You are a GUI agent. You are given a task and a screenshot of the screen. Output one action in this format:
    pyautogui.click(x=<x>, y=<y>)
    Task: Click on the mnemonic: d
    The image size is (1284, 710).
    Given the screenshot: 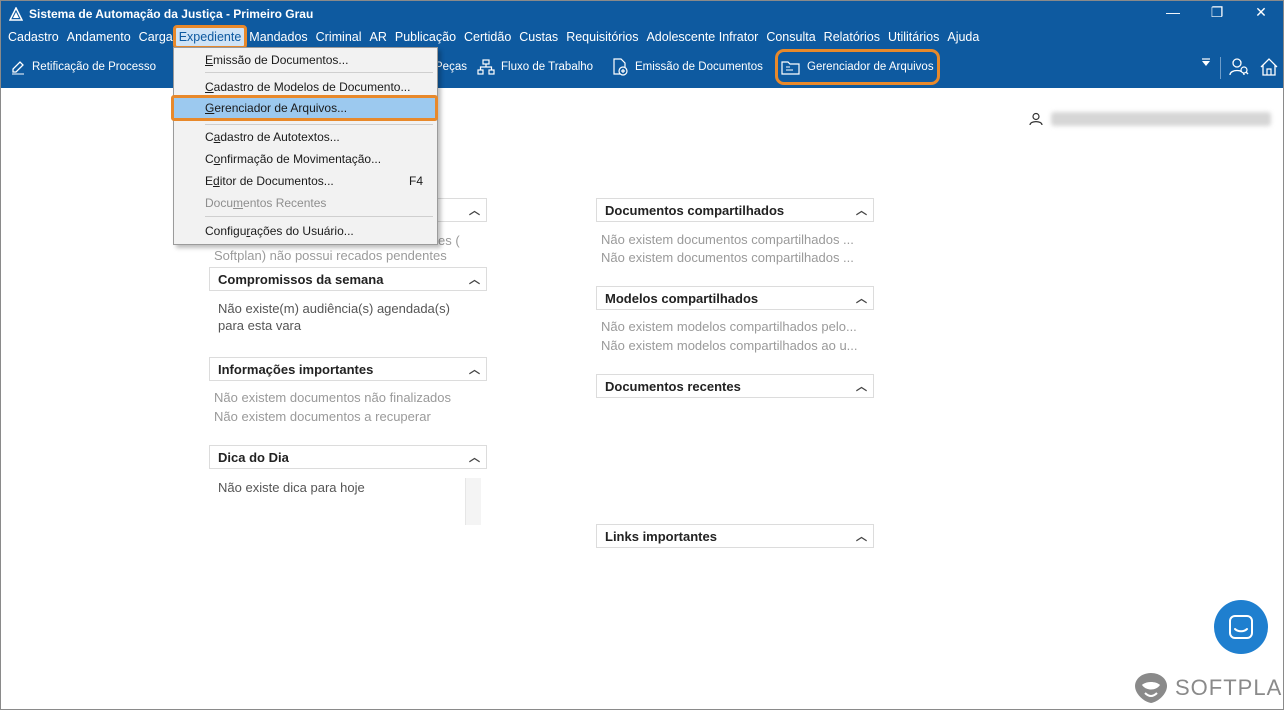 What is the action you would take?
    pyautogui.click(x=216, y=181)
    